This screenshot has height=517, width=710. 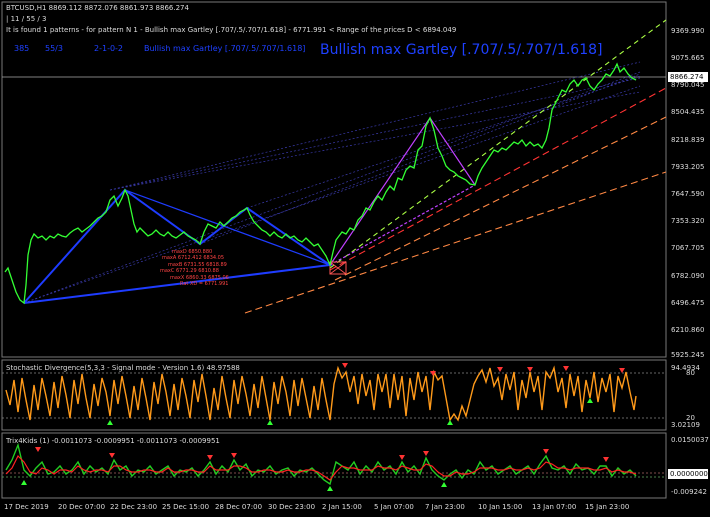 What do you see at coordinates (688, 355) in the screenshot?
I see `price-tick: 5925.245` at bounding box center [688, 355].